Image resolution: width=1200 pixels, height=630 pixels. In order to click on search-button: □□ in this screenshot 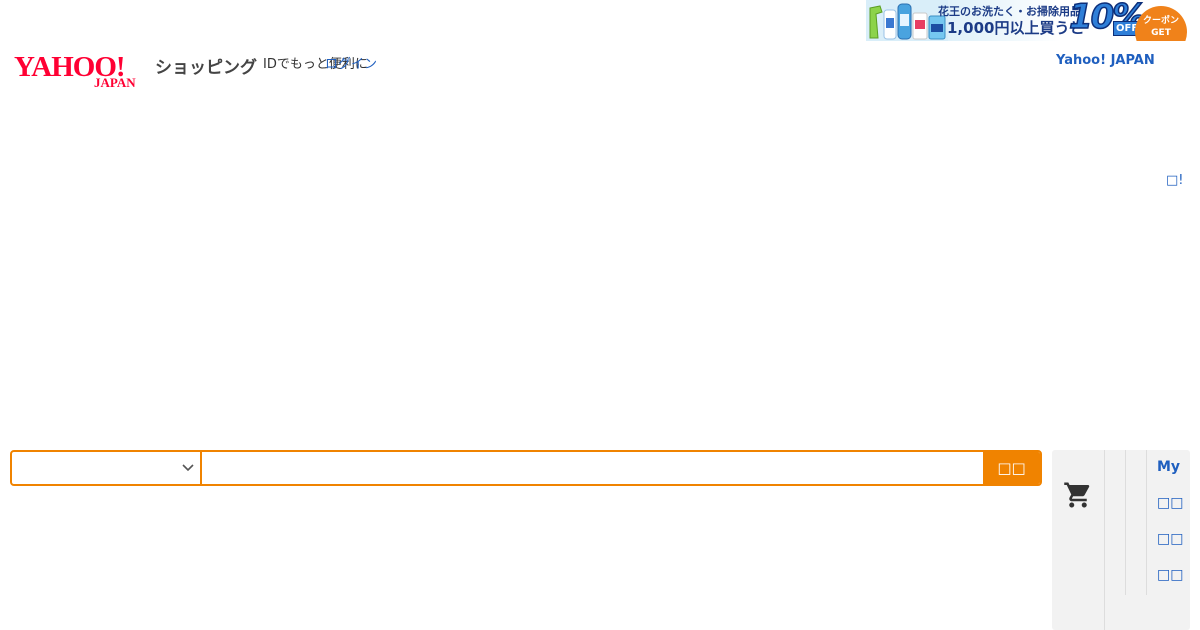, I will do `click(1011, 468)`.